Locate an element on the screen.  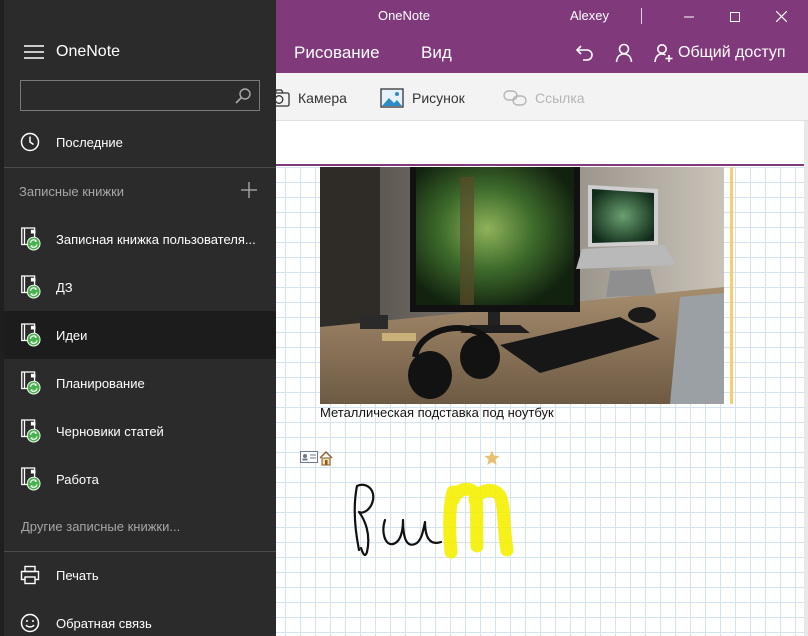
notebook-item: Планирование is located at coordinates (140, 383).